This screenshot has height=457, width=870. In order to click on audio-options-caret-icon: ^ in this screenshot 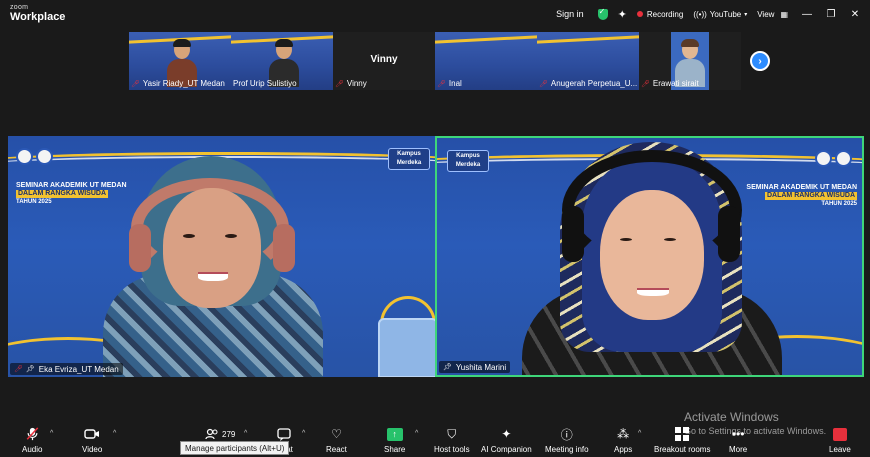, I will do `click(51, 433)`.